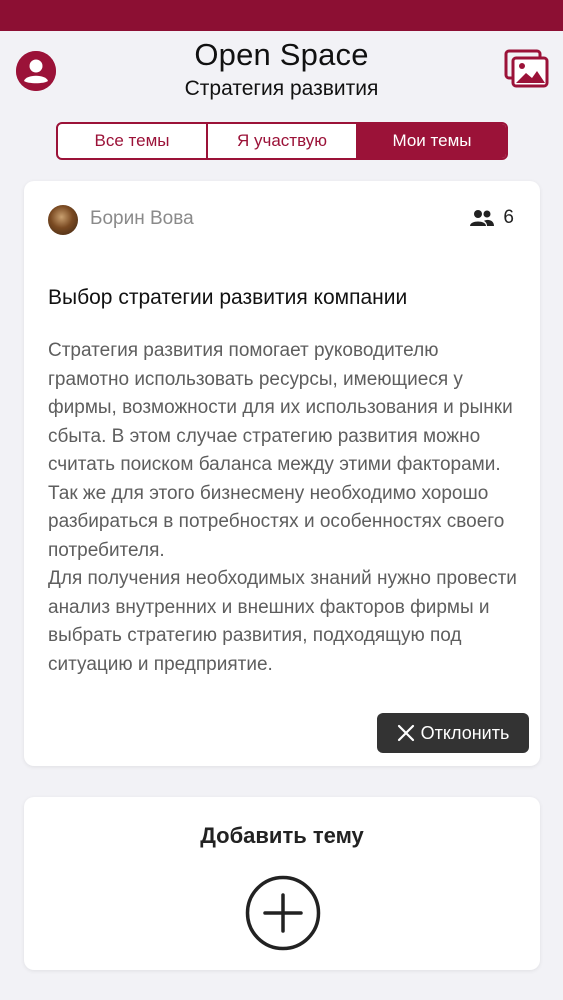  What do you see at coordinates (431, 141) in the screenshot?
I see `tab-my-topics: Мои темы` at bounding box center [431, 141].